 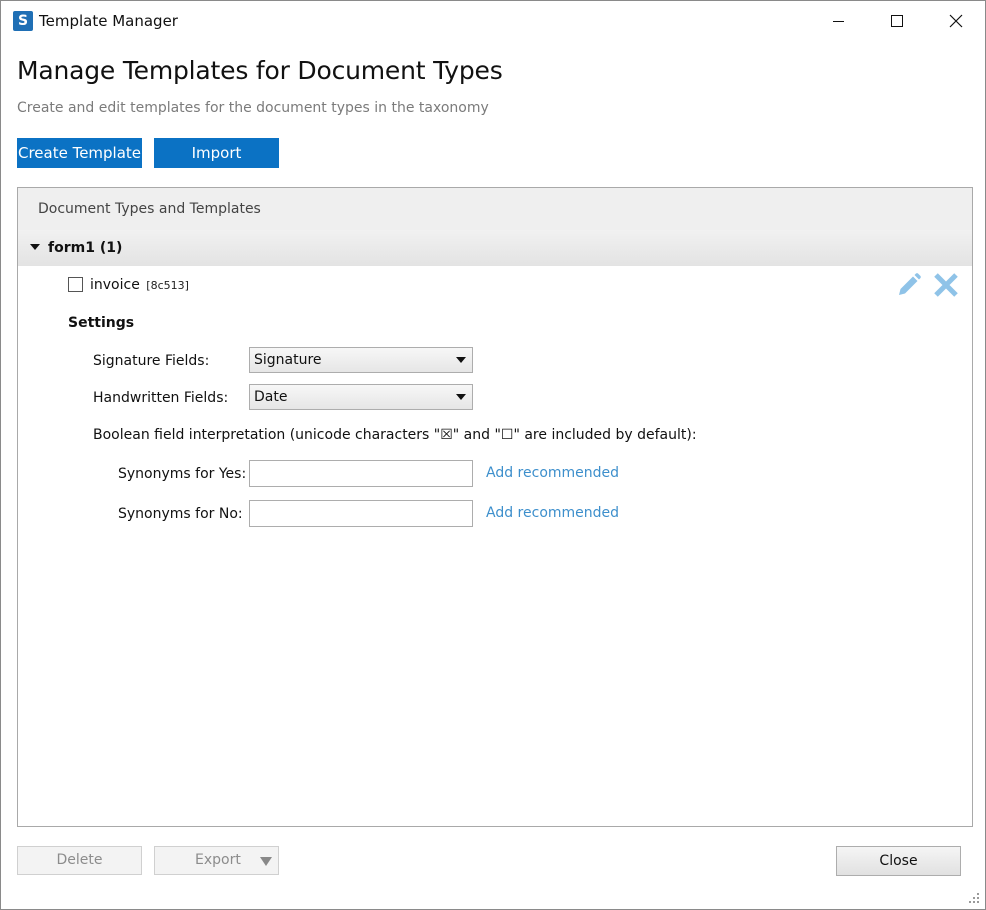 What do you see at coordinates (180, 514) in the screenshot?
I see `synonyms-no-label: Synonyms for No:` at bounding box center [180, 514].